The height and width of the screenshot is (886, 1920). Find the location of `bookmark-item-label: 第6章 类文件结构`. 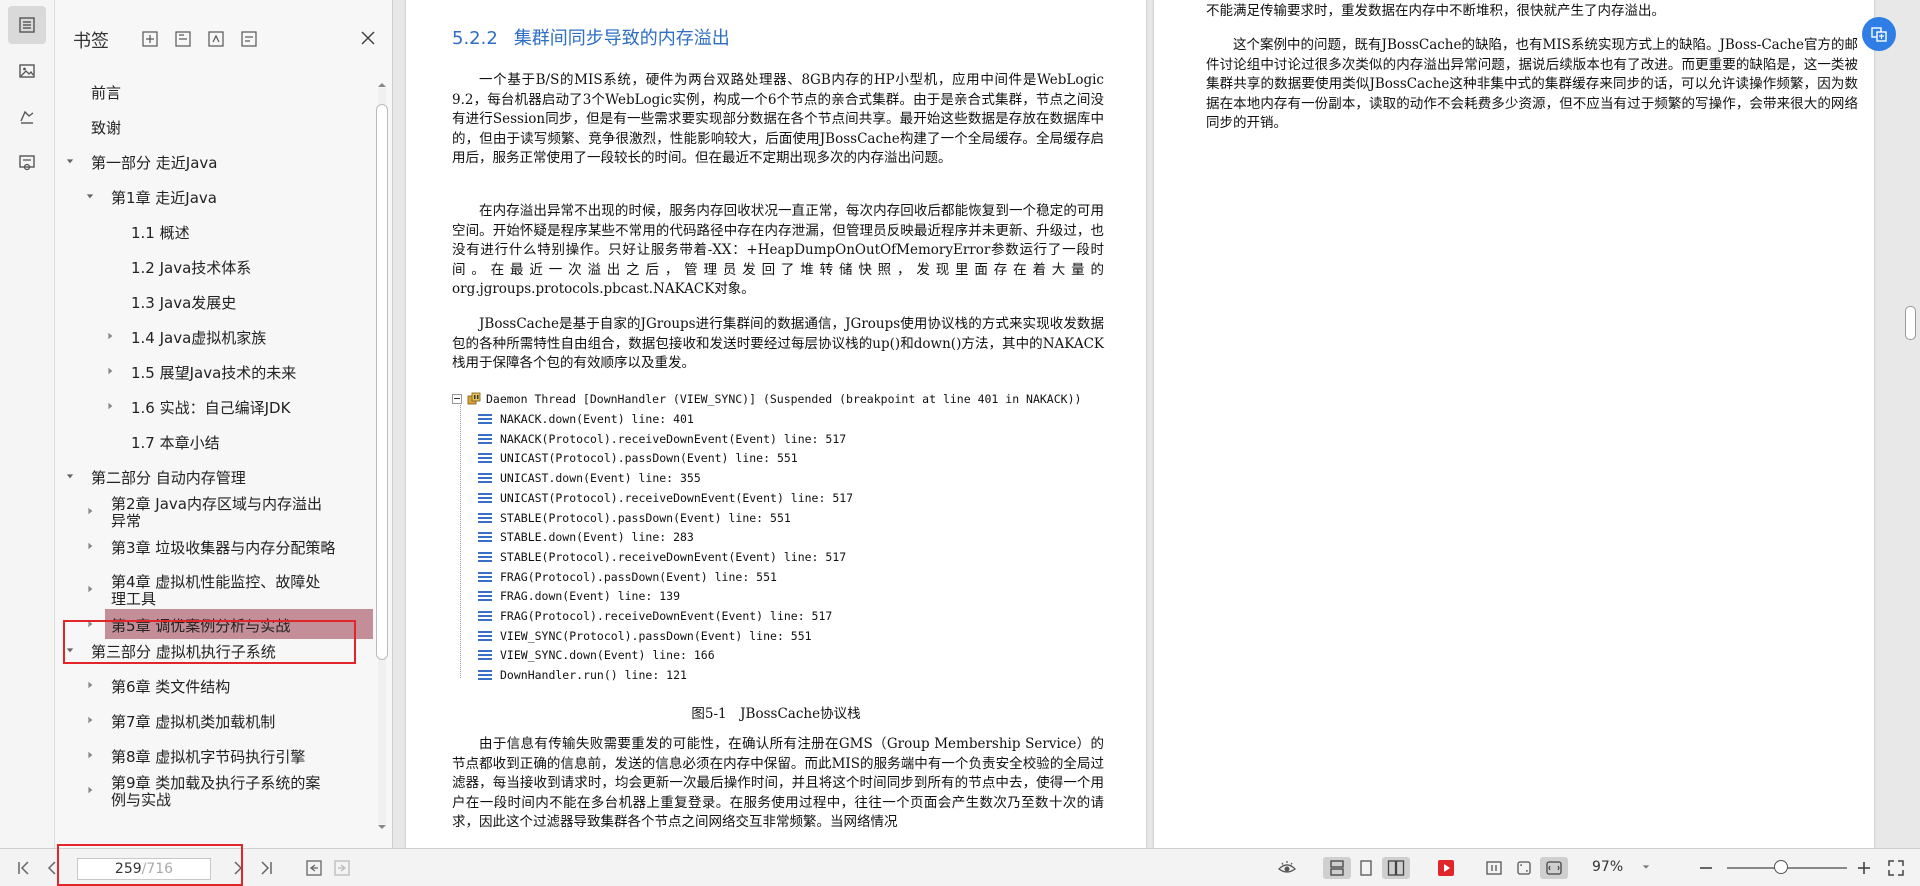

bookmark-item-label: 第6章 类文件结构 is located at coordinates (171, 687).